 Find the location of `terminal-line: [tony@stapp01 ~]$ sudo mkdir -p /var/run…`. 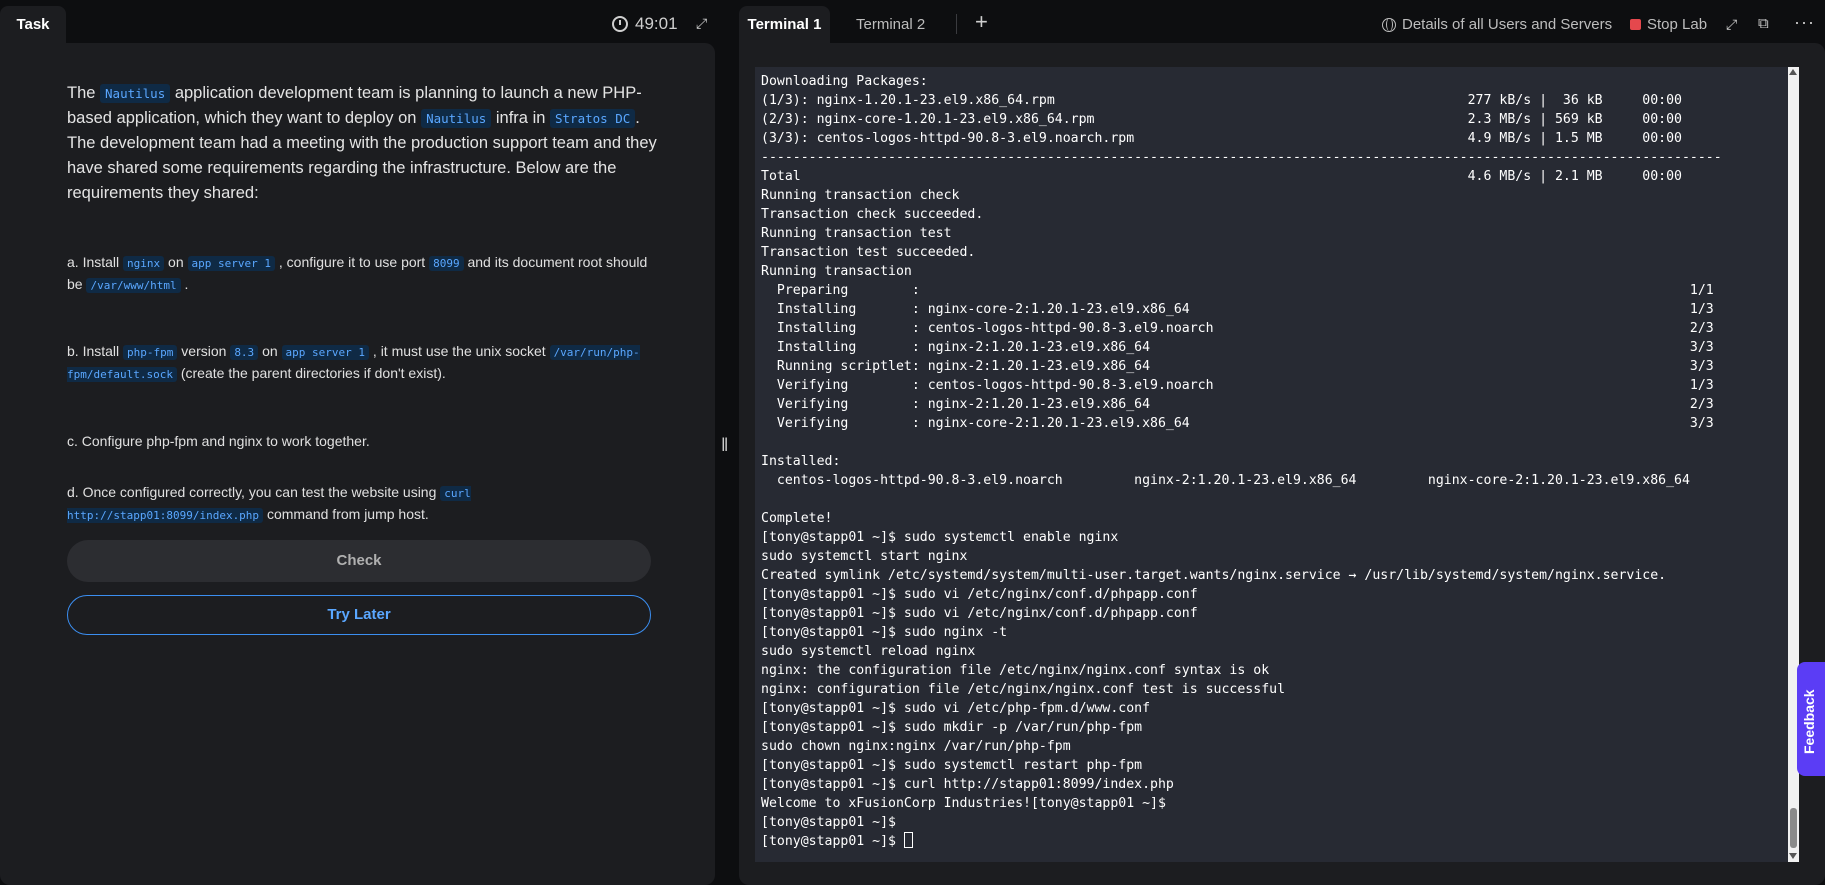

terminal-line: [tony@stapp01 ~]$ sudo mkdir -p /var/run… is located at coordinates (952, 727).